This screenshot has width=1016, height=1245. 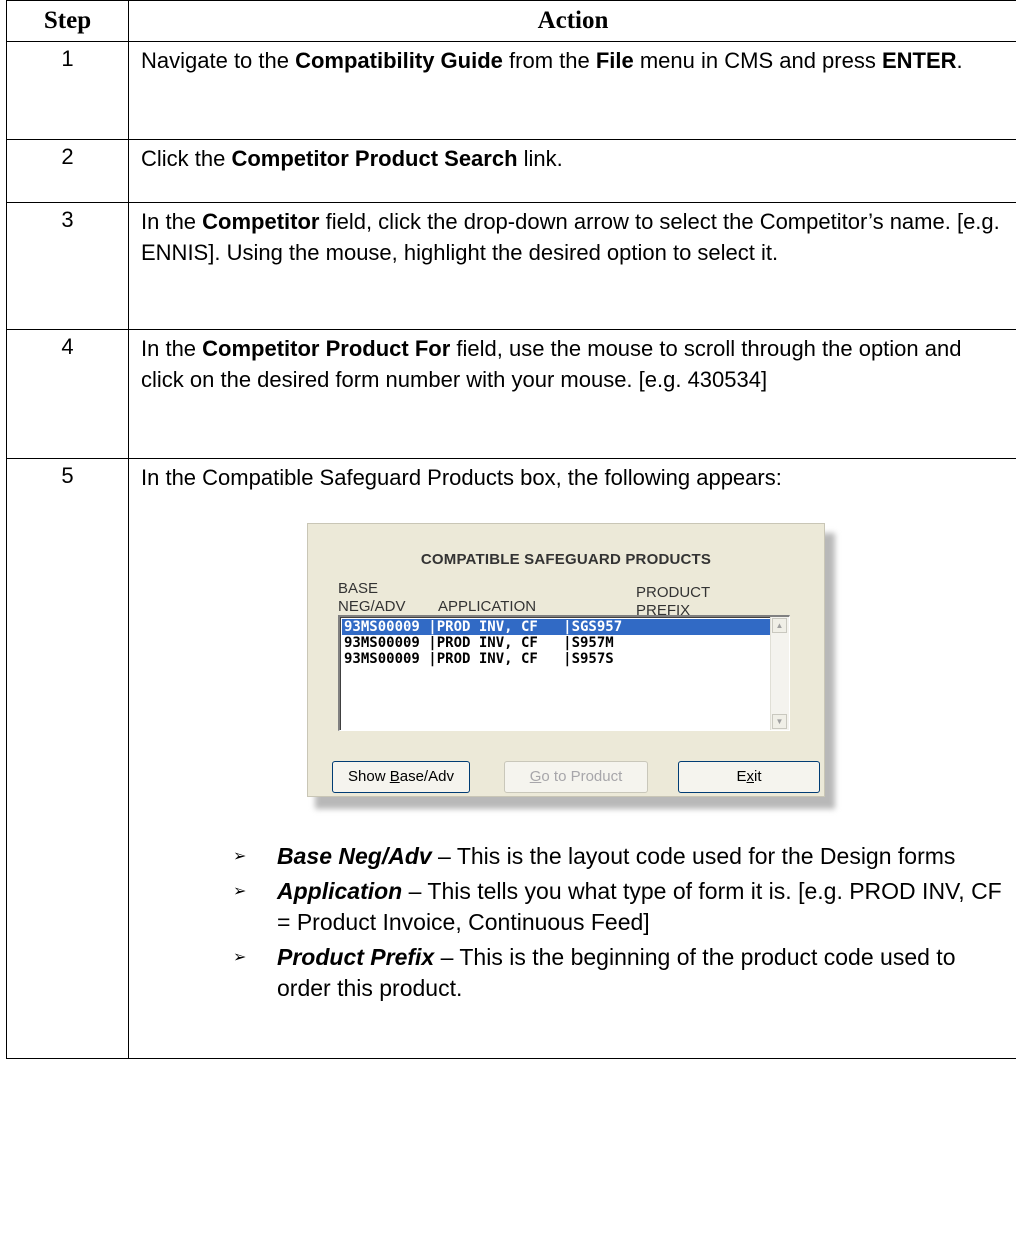 I want to click on step-number: 1, so click(x=67, y=90).